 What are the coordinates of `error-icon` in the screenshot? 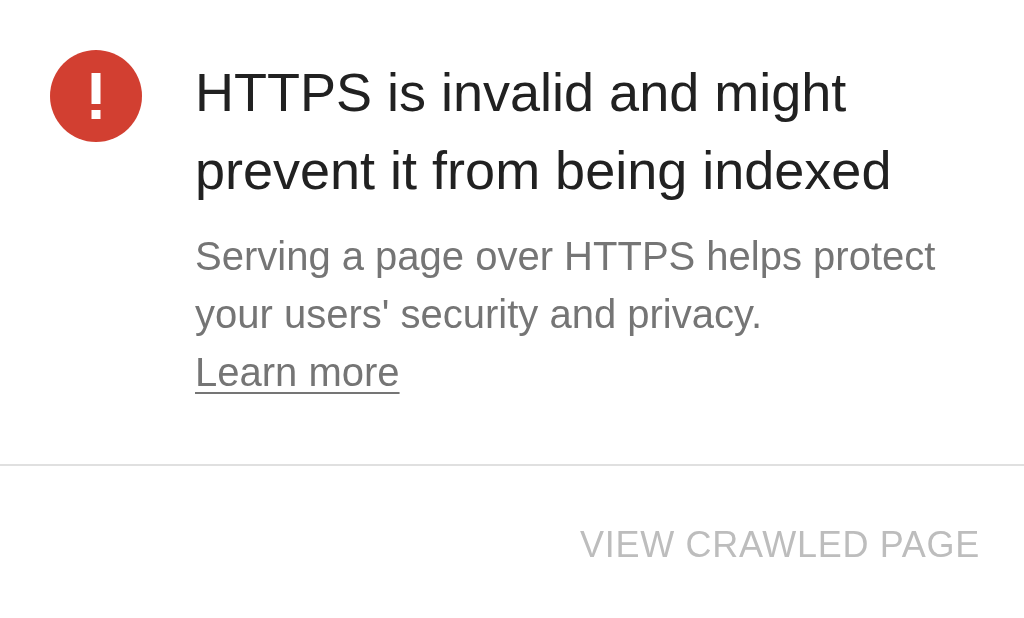 It's located at (96, 96).